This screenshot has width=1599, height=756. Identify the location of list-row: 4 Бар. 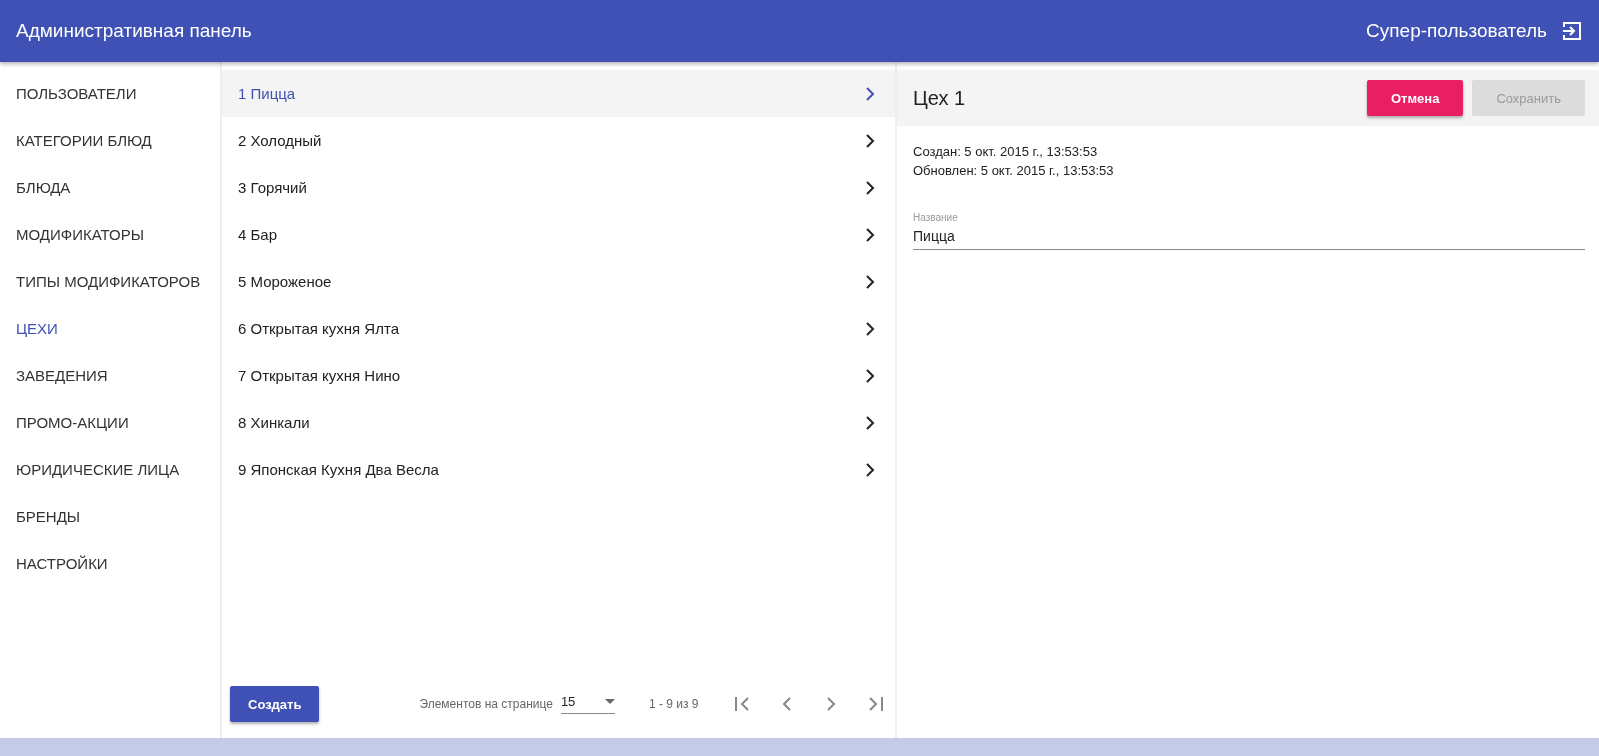
(558, 234).